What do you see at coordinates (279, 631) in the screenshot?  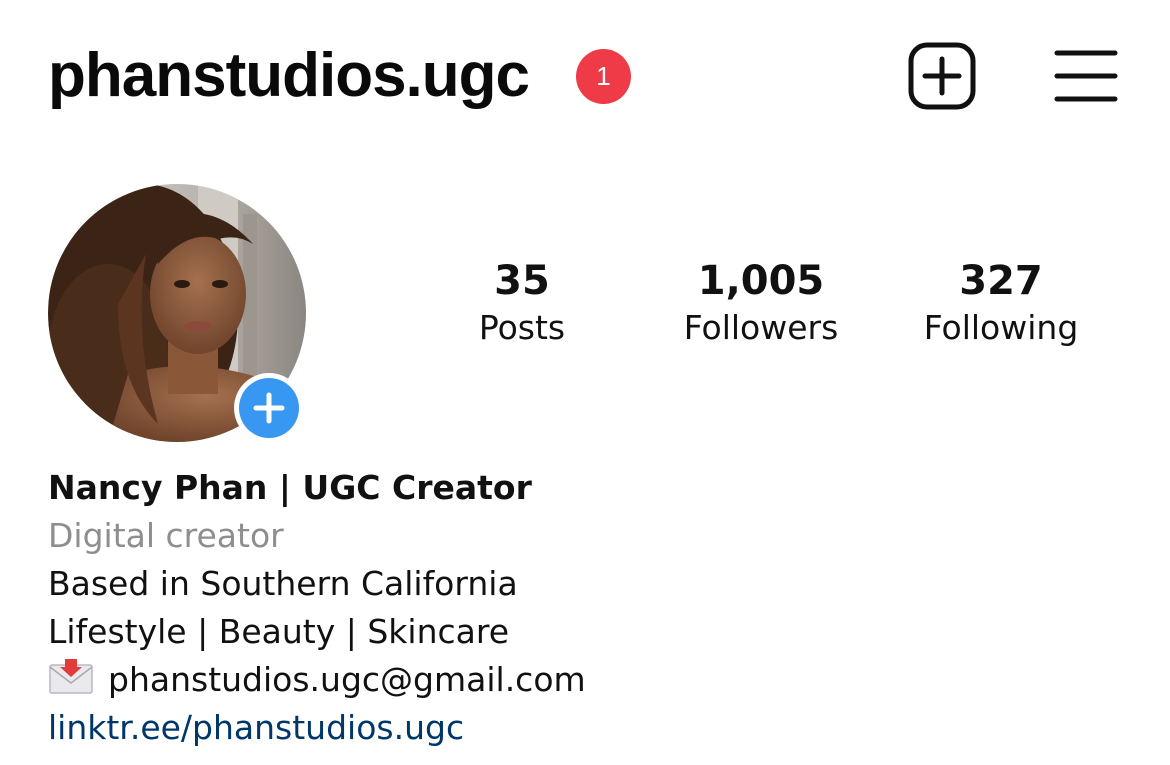 I see `bio-line: Lifestyle | Beauty | Skincare` at bounding box center [279, 631].